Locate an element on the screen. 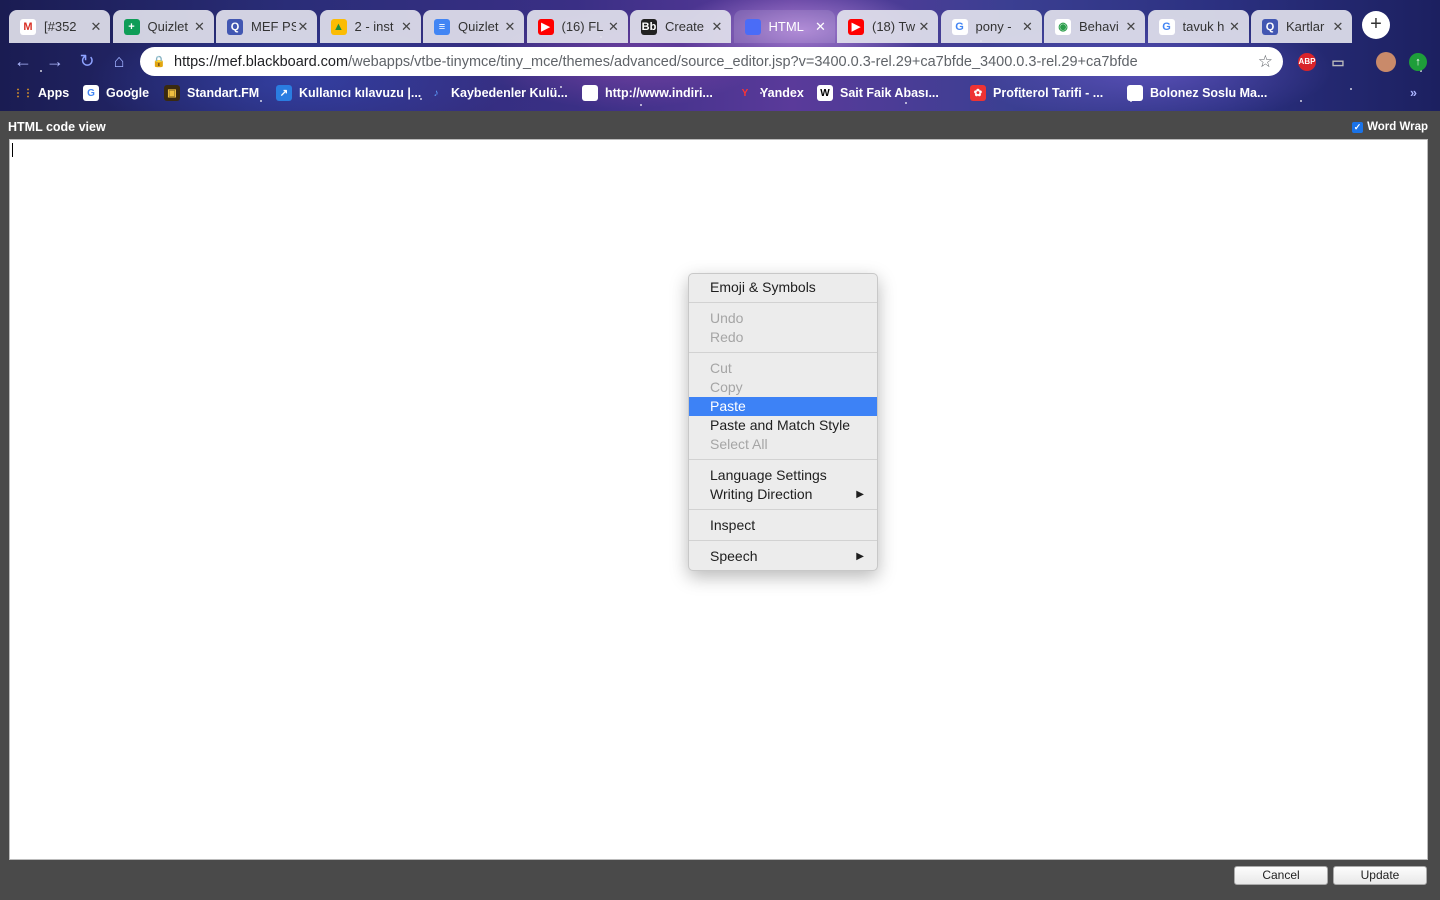  blackboard-icon: Bb is located at coordinates (649, 26).